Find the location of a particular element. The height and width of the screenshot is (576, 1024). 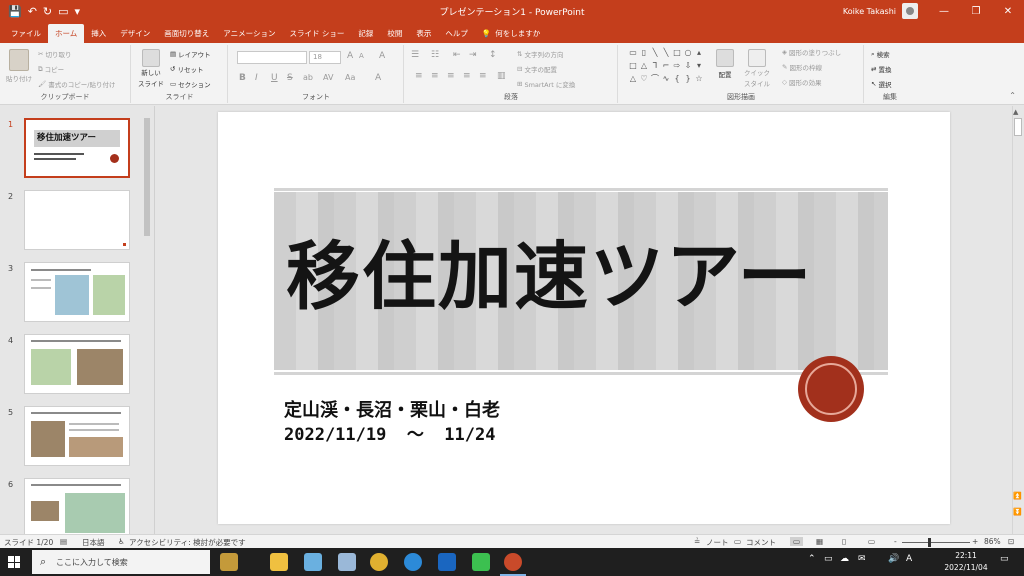

mail-tray-icon: ✉ is located at coordinates (862, 559).